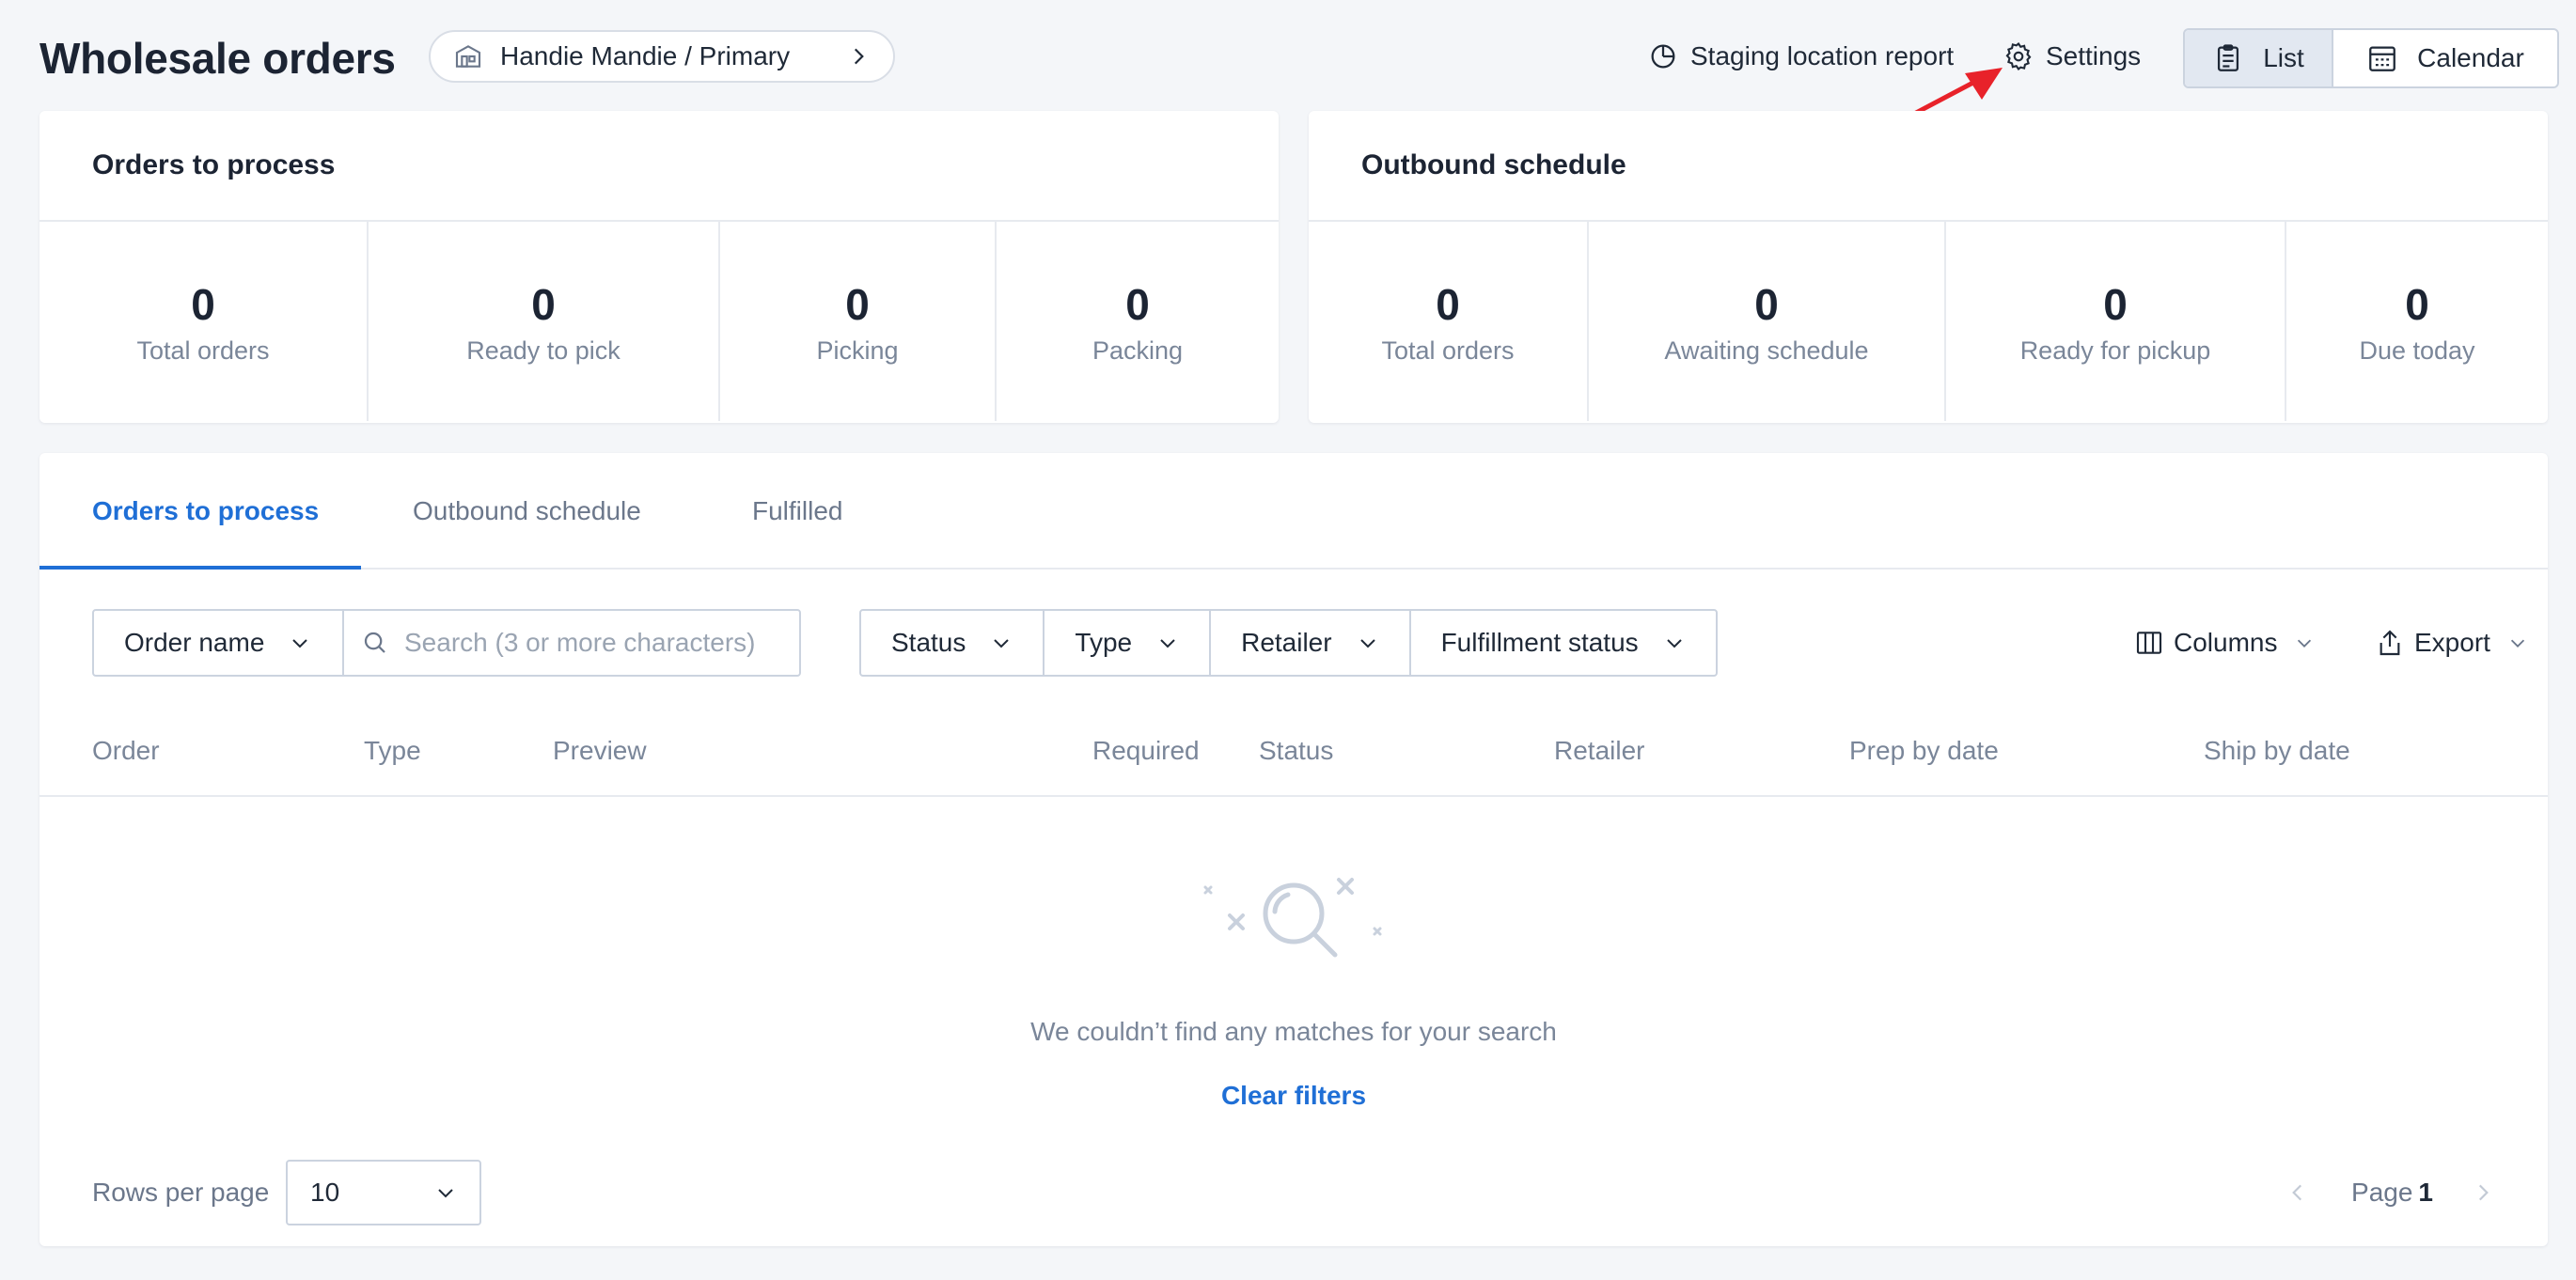 The width and height of the screenshot is (2576, 1280). I want to click on page-label: Page, so click(2382, 1192).